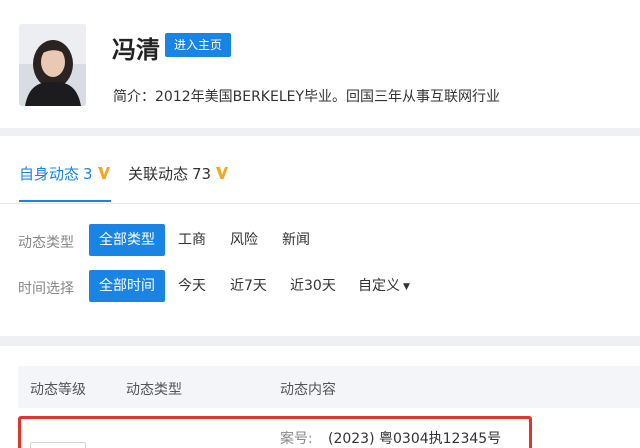  I want to click on tab-count: 73, so click(202, 174).